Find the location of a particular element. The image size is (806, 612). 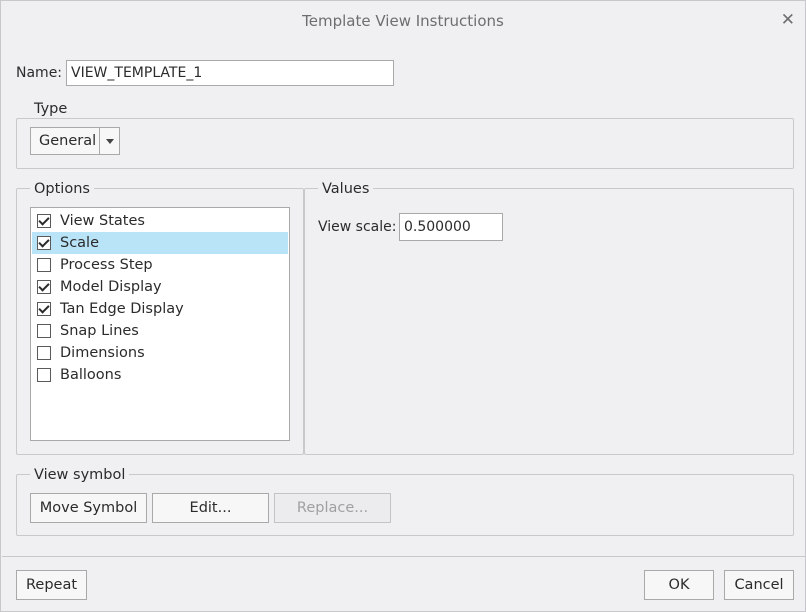

option-label: Process Step is located at coordinates (106, 265).